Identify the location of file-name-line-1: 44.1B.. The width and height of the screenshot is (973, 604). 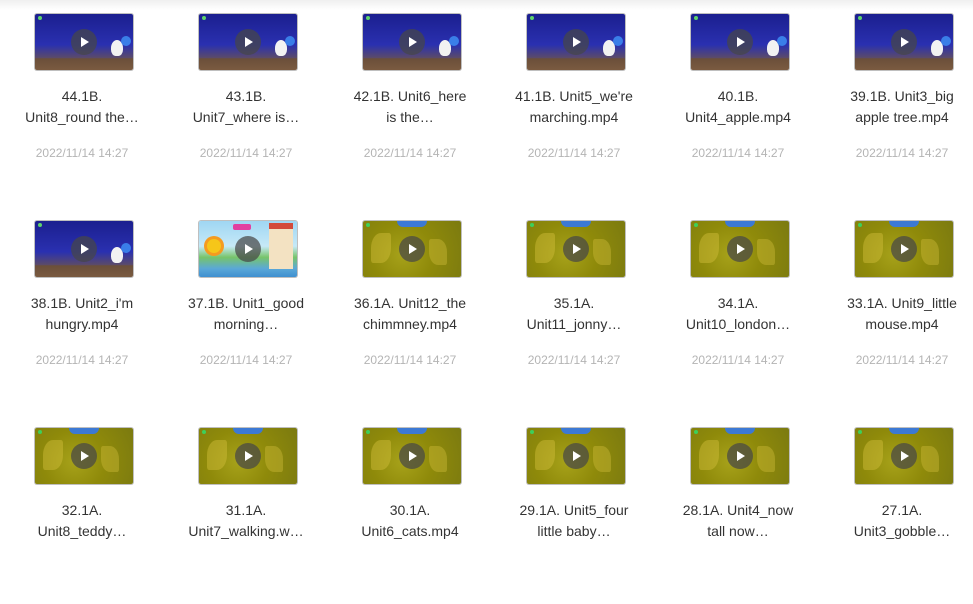
(82, 96).